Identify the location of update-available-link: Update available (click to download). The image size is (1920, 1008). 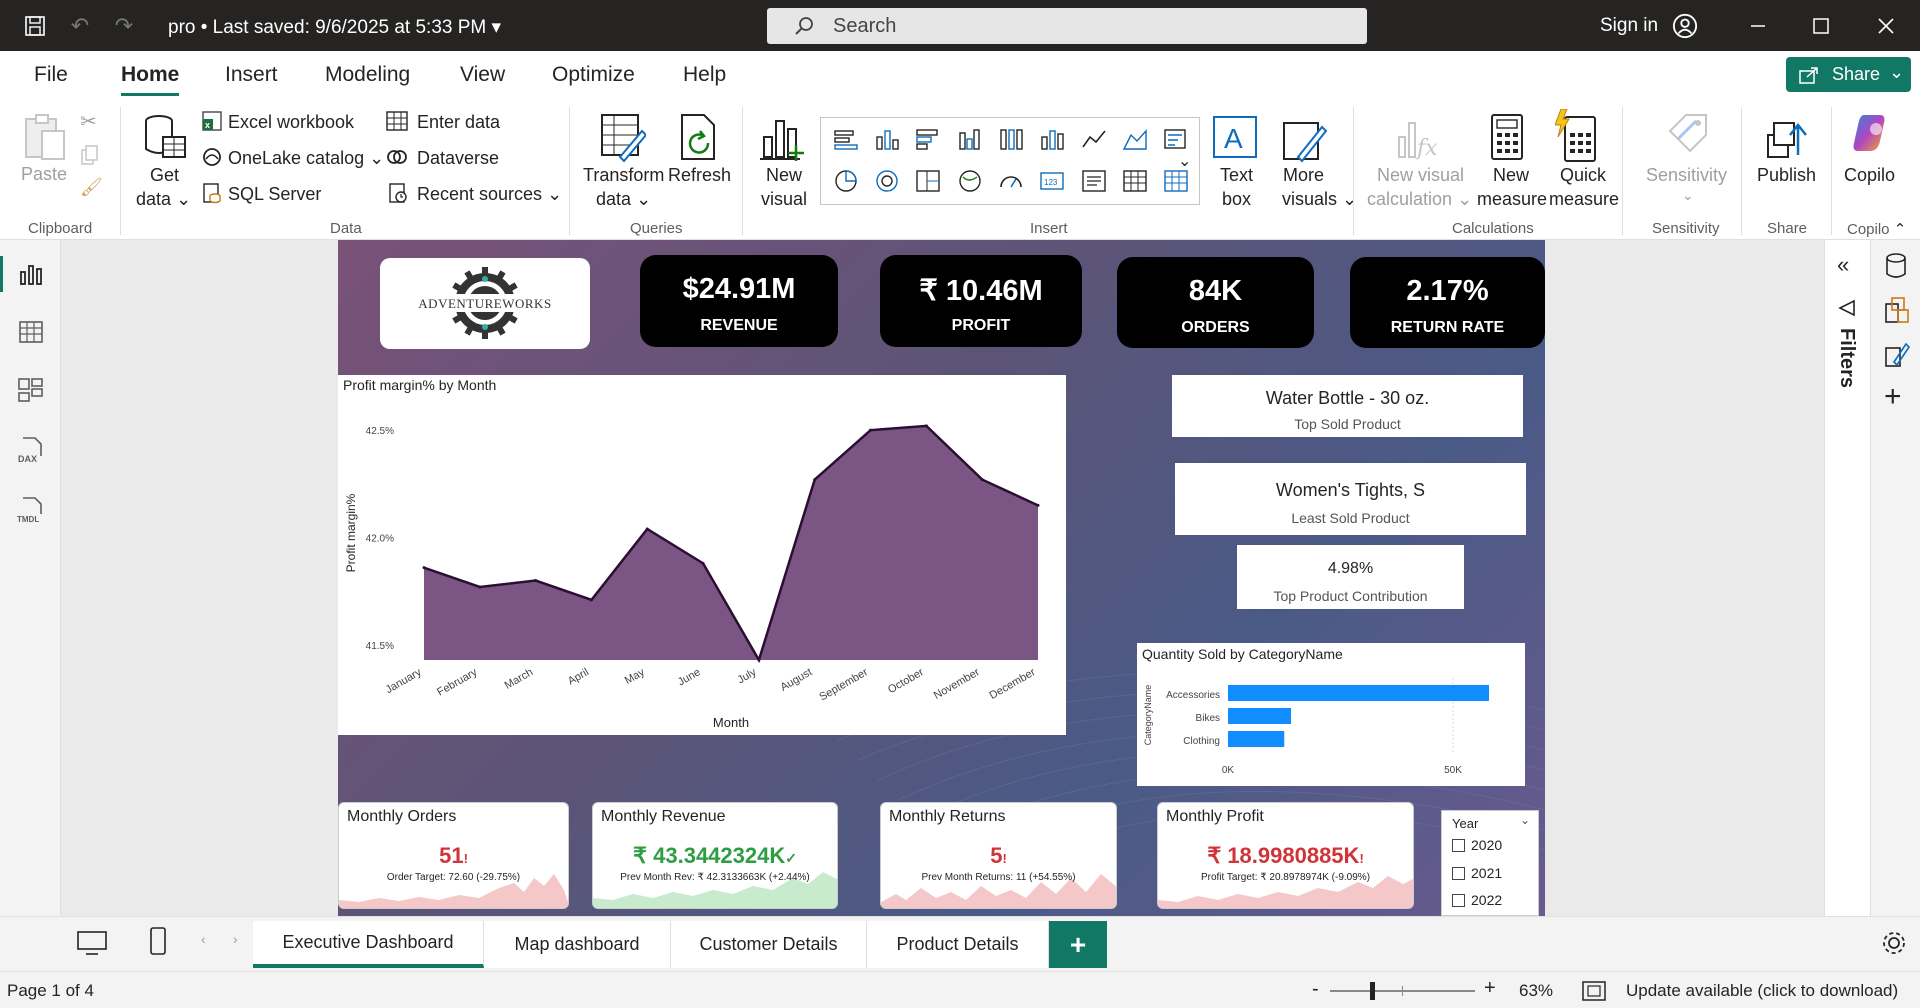
(1762, 991).